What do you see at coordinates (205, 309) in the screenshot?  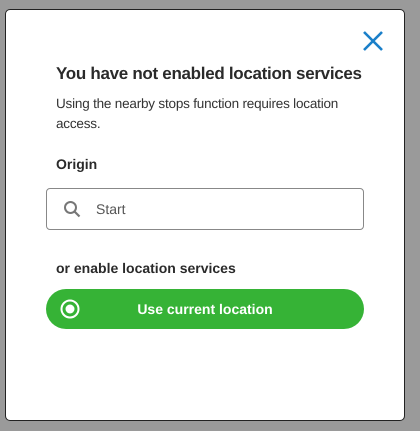 I see `use-location-button: Use current location` at bounding box center [205, 309].